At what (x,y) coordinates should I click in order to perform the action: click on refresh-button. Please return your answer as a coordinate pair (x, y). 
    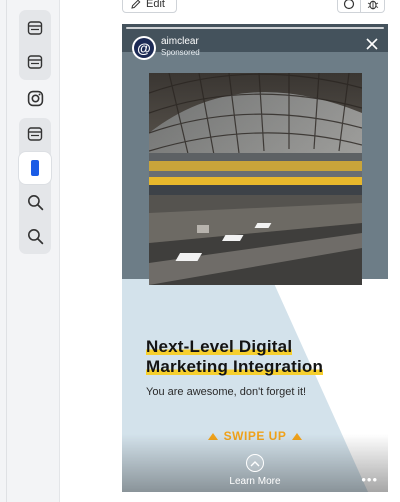
    Looking at the image, I should click on (349, 6).